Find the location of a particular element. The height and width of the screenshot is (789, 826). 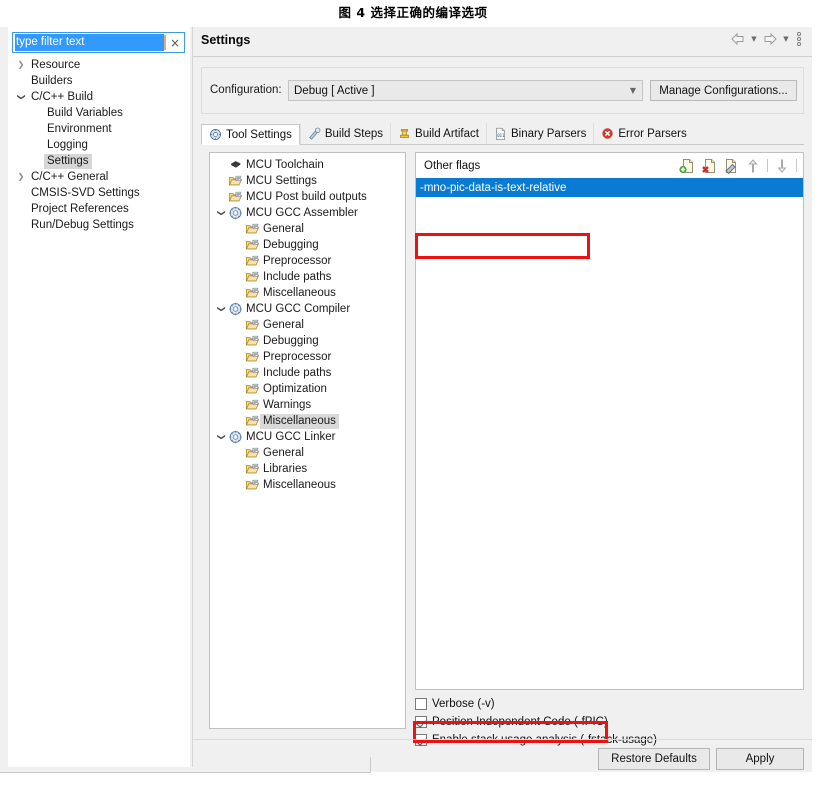

sidebar-item-resource: ❯ Resource is located at coordinates (99, 65).